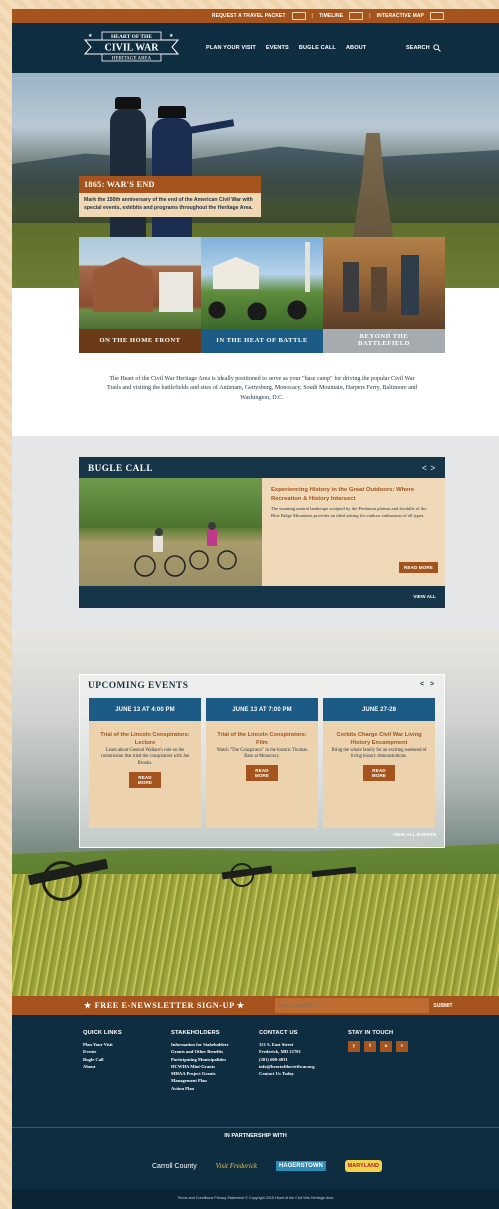 The width and height of the screenshot is (499, 1209). Describe the element at coordinates (352, 1005) in the screenshot. I see `newsletter-email-input` at that location.